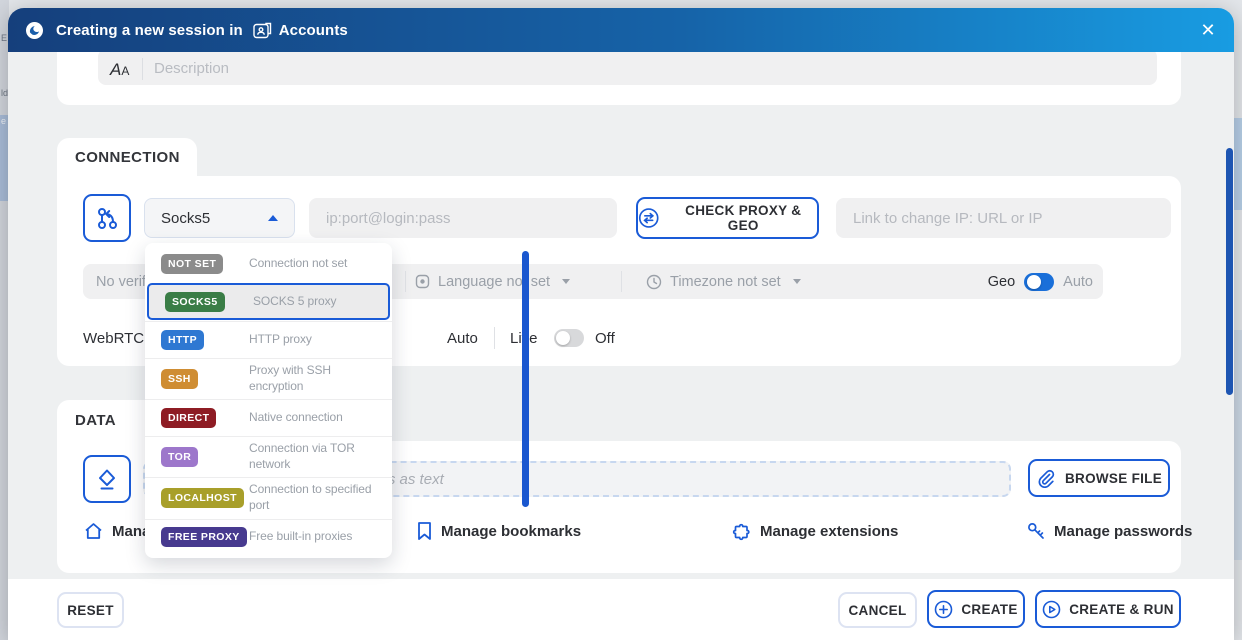  What do you see at coordinates (1099, 478) in the screenshot?
I see `browse-file-button: BROWSE FILE` at bounding box center [1099, 478].